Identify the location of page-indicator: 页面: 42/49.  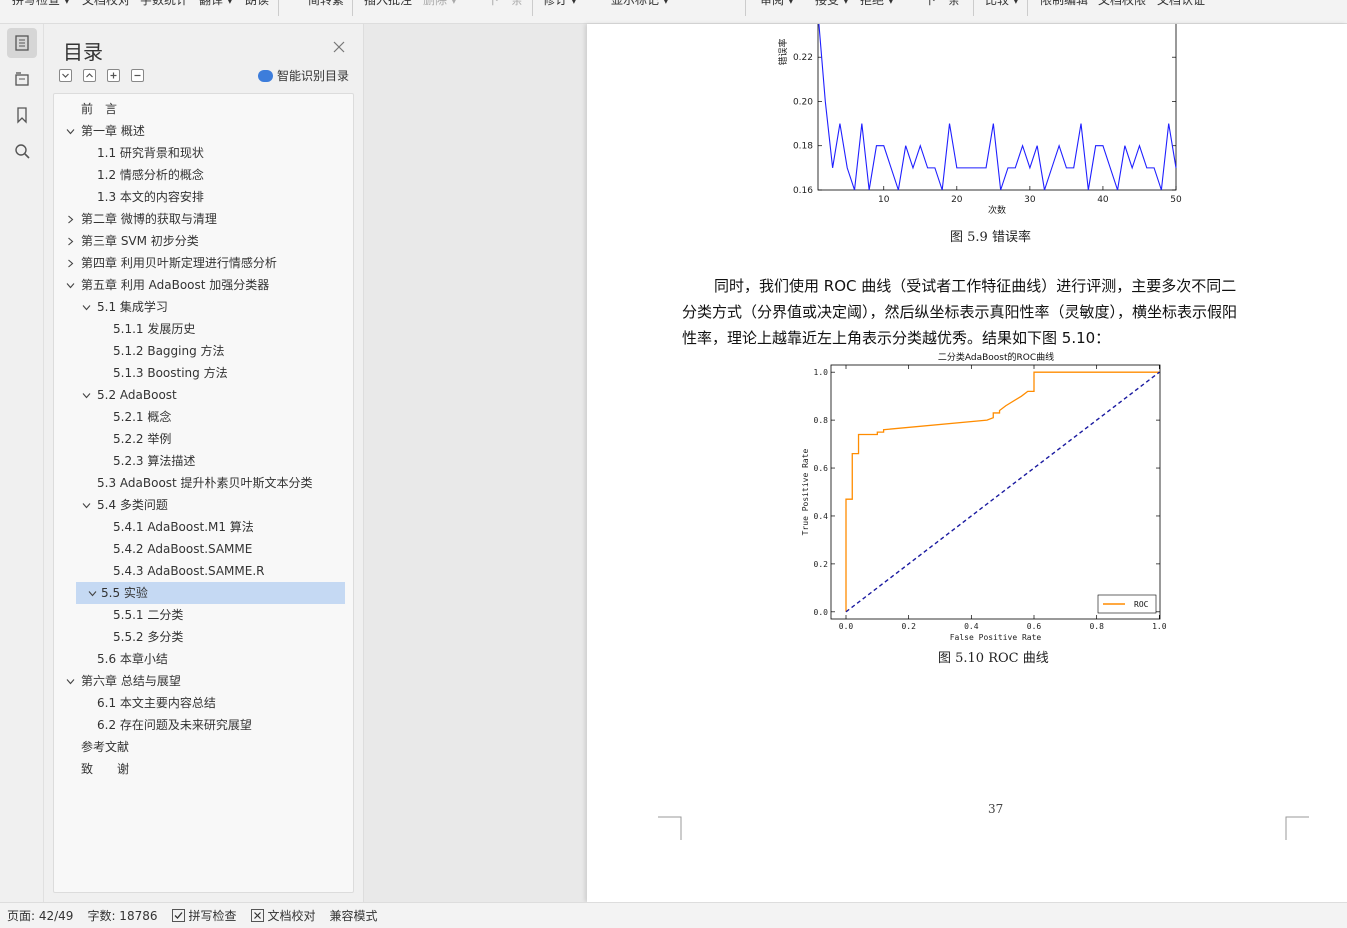
(40, 915).